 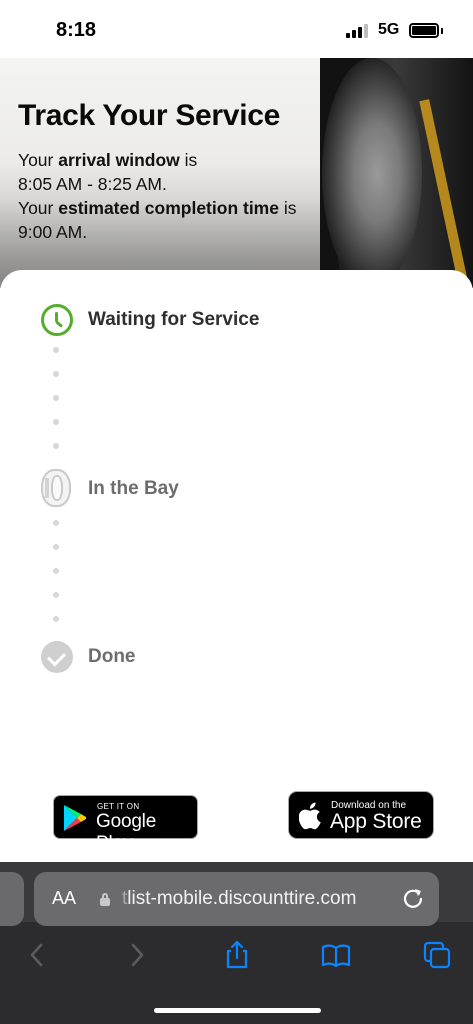 I want to click on completion-prefix: Your, so click(x=38, y=208).